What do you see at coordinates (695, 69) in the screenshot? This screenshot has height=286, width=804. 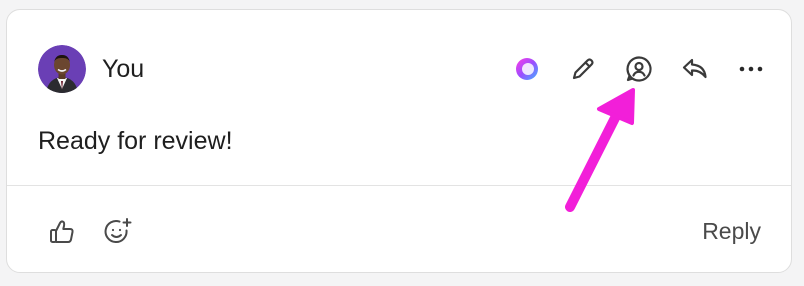 I see `reply-arrow-icon` at bounding box center [695, 69].